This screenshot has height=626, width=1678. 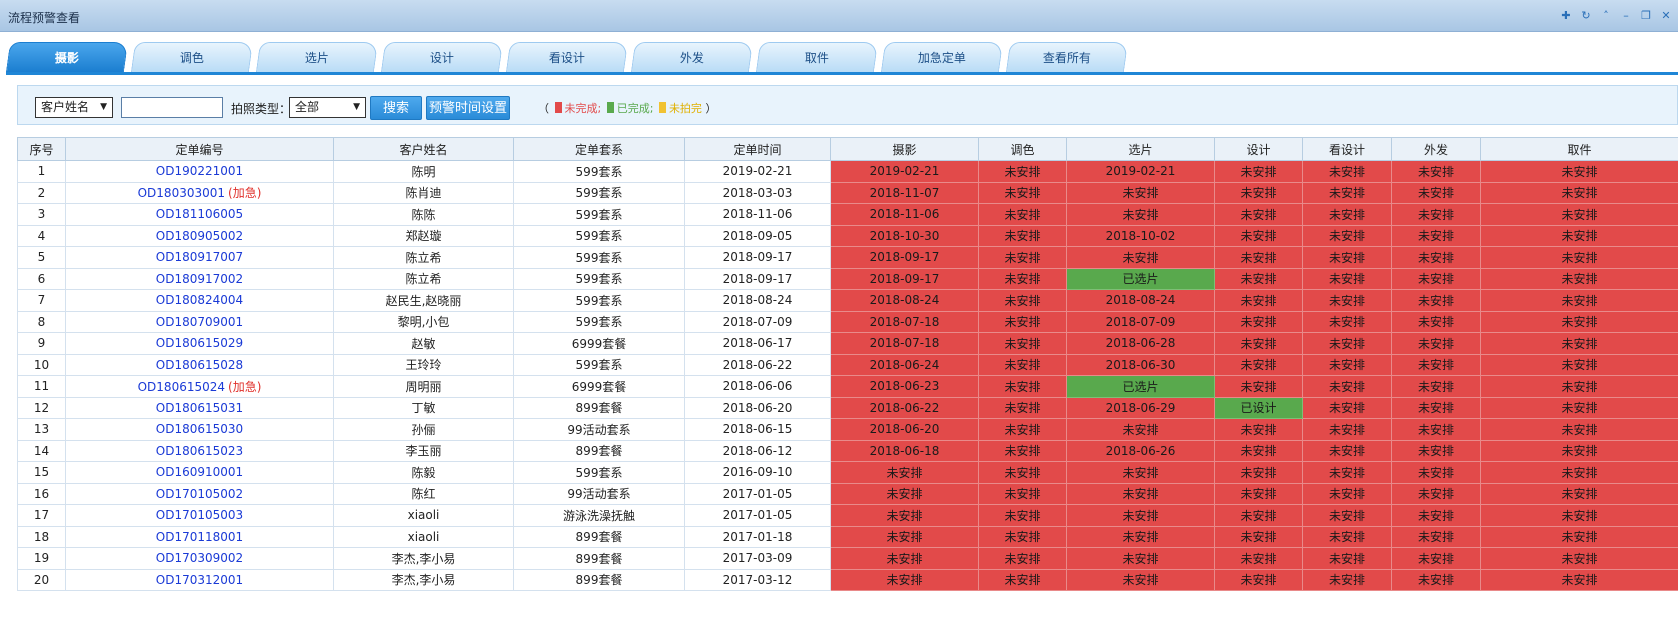 I want to click on legend-open-paren: （, so click(x=543, y=108).